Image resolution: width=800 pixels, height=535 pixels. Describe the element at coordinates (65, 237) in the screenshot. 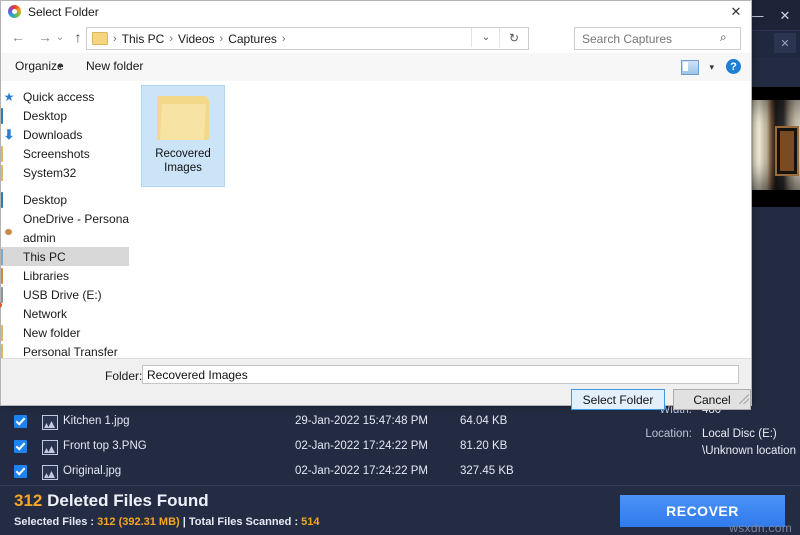

I see `sidebar-item-admin: admin` at that location.